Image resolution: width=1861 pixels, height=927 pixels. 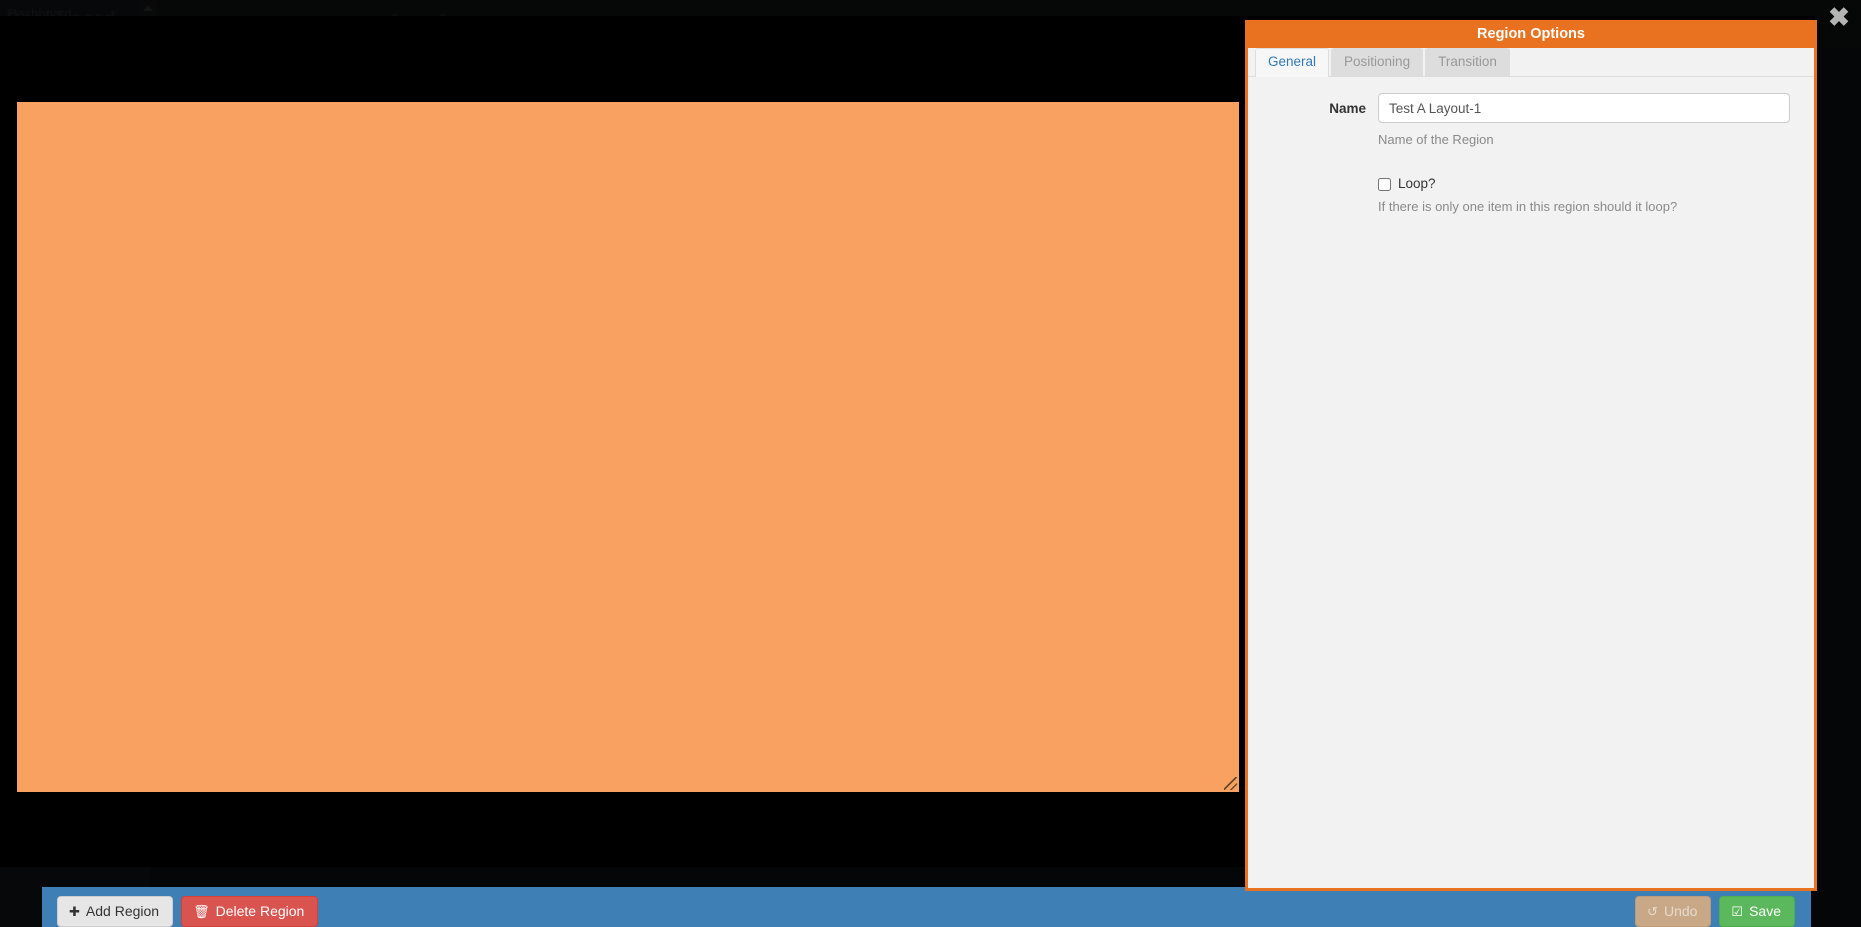 I want to click on undo-button: ↺ Undo, so click(x=1673, y=911).